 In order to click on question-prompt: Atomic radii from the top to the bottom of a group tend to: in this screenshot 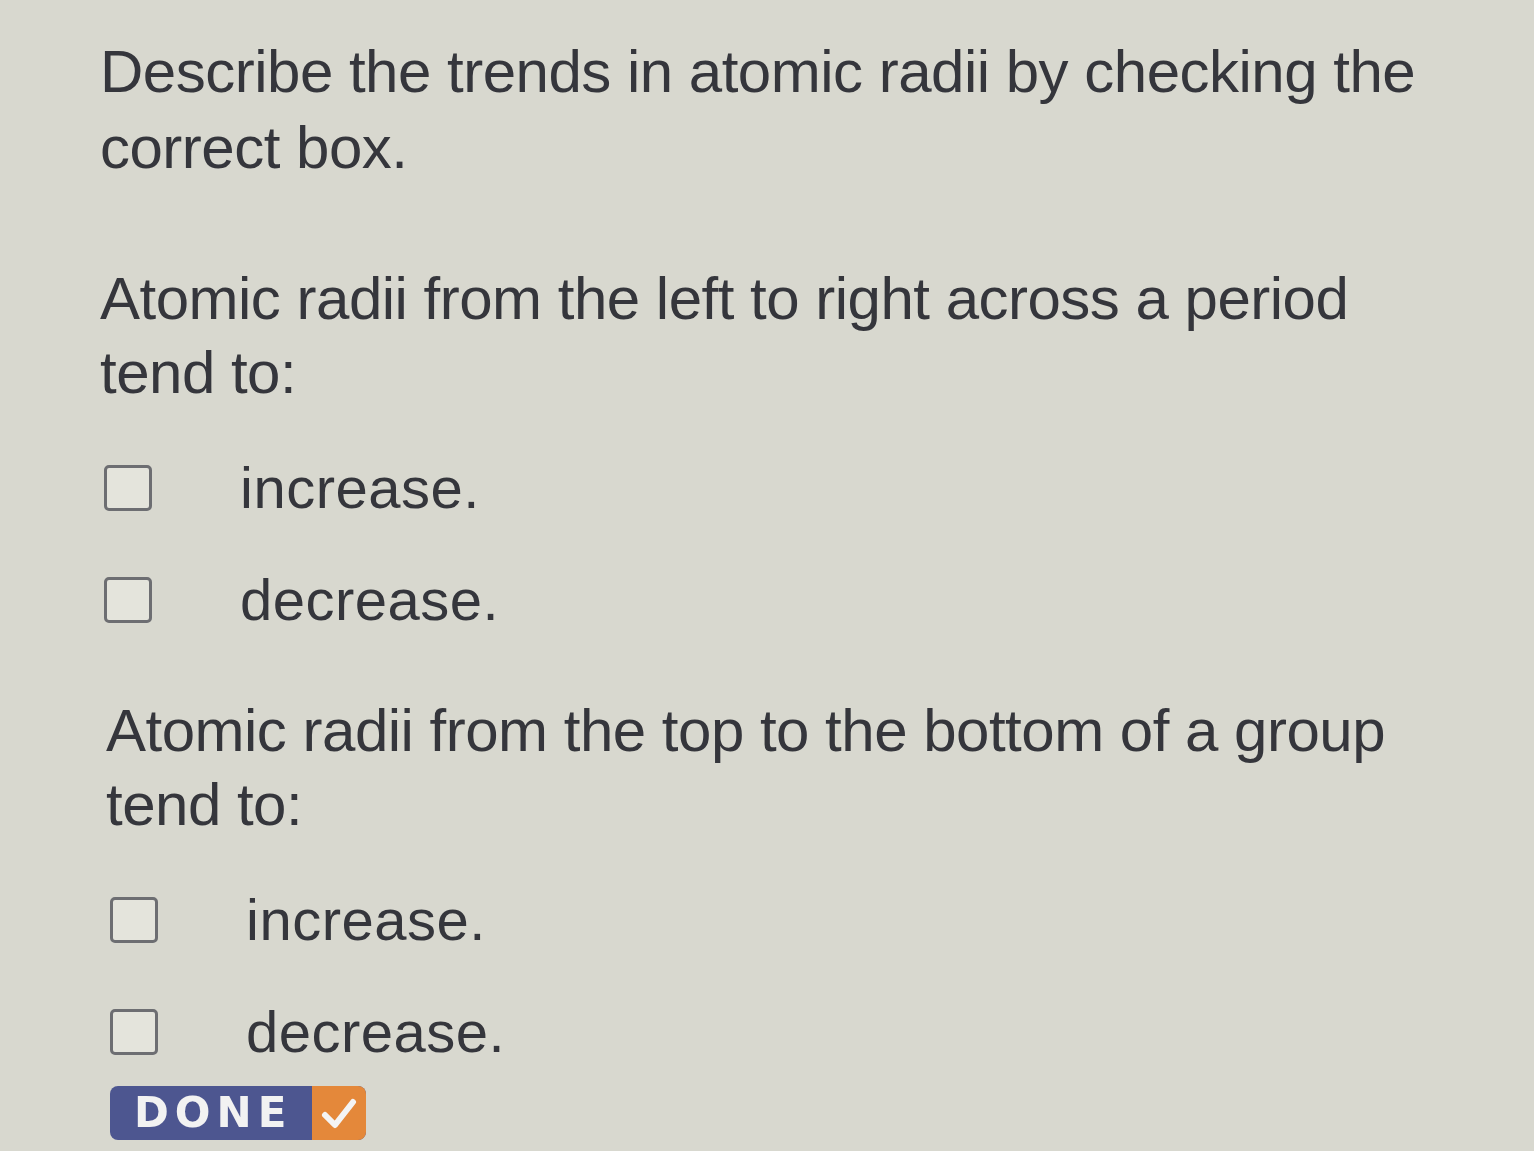, I will do `click(746, 768)`.